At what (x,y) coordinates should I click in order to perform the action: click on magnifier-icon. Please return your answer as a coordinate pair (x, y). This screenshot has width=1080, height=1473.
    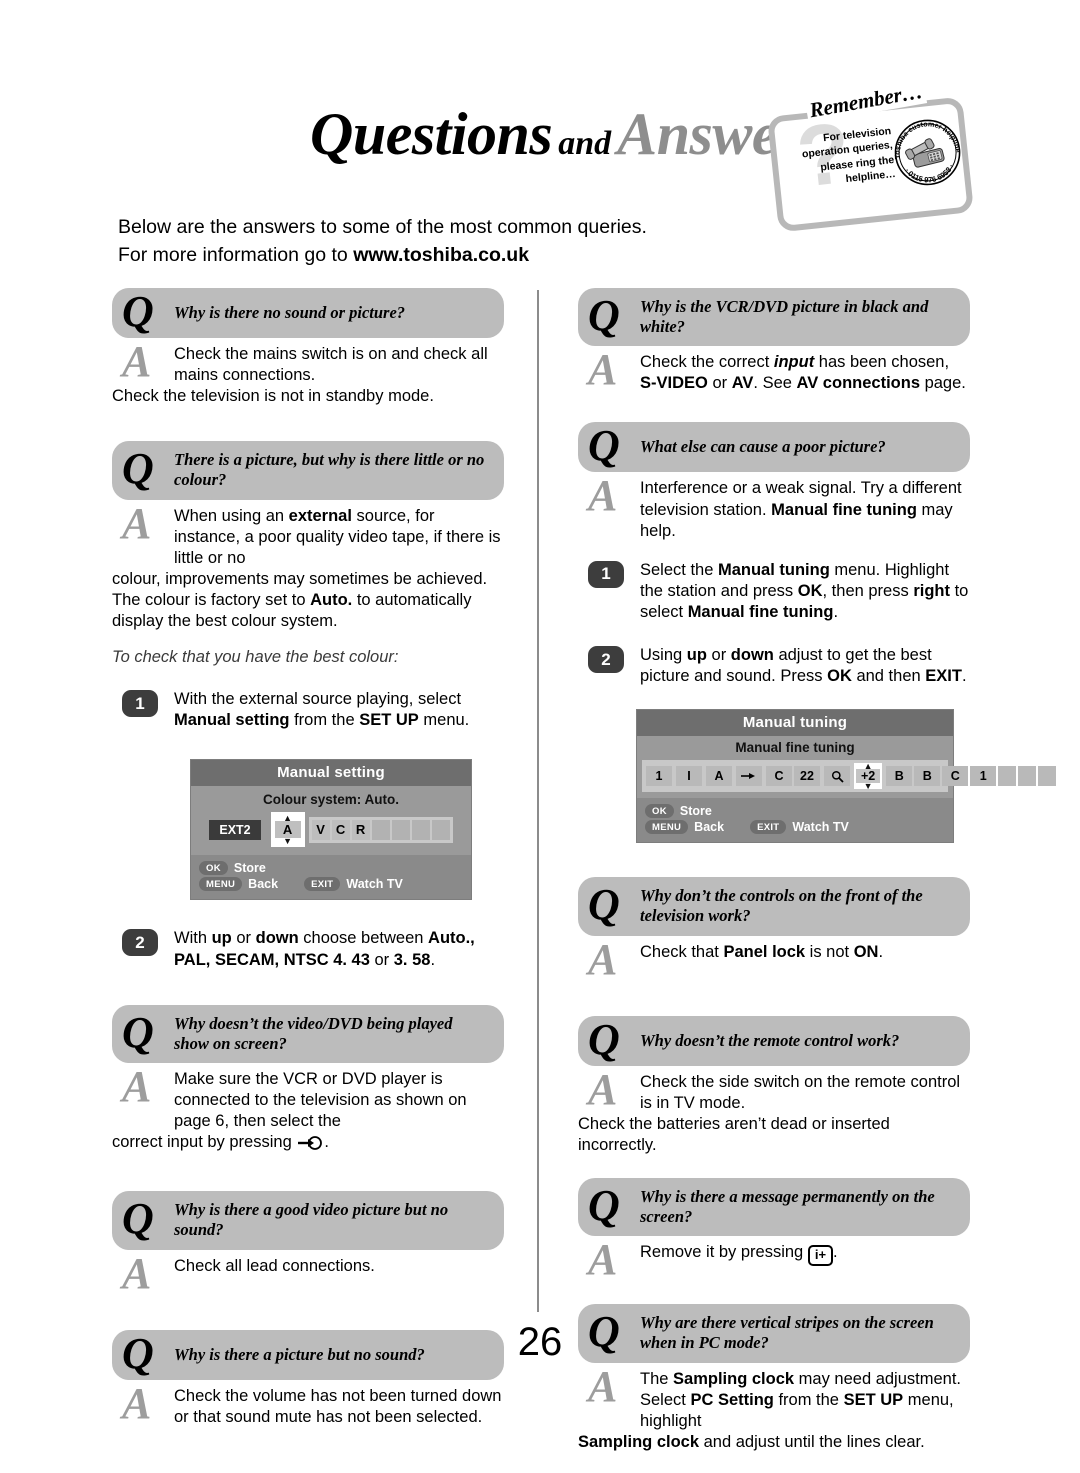
    Looking at the image, I should click on (837, 776).